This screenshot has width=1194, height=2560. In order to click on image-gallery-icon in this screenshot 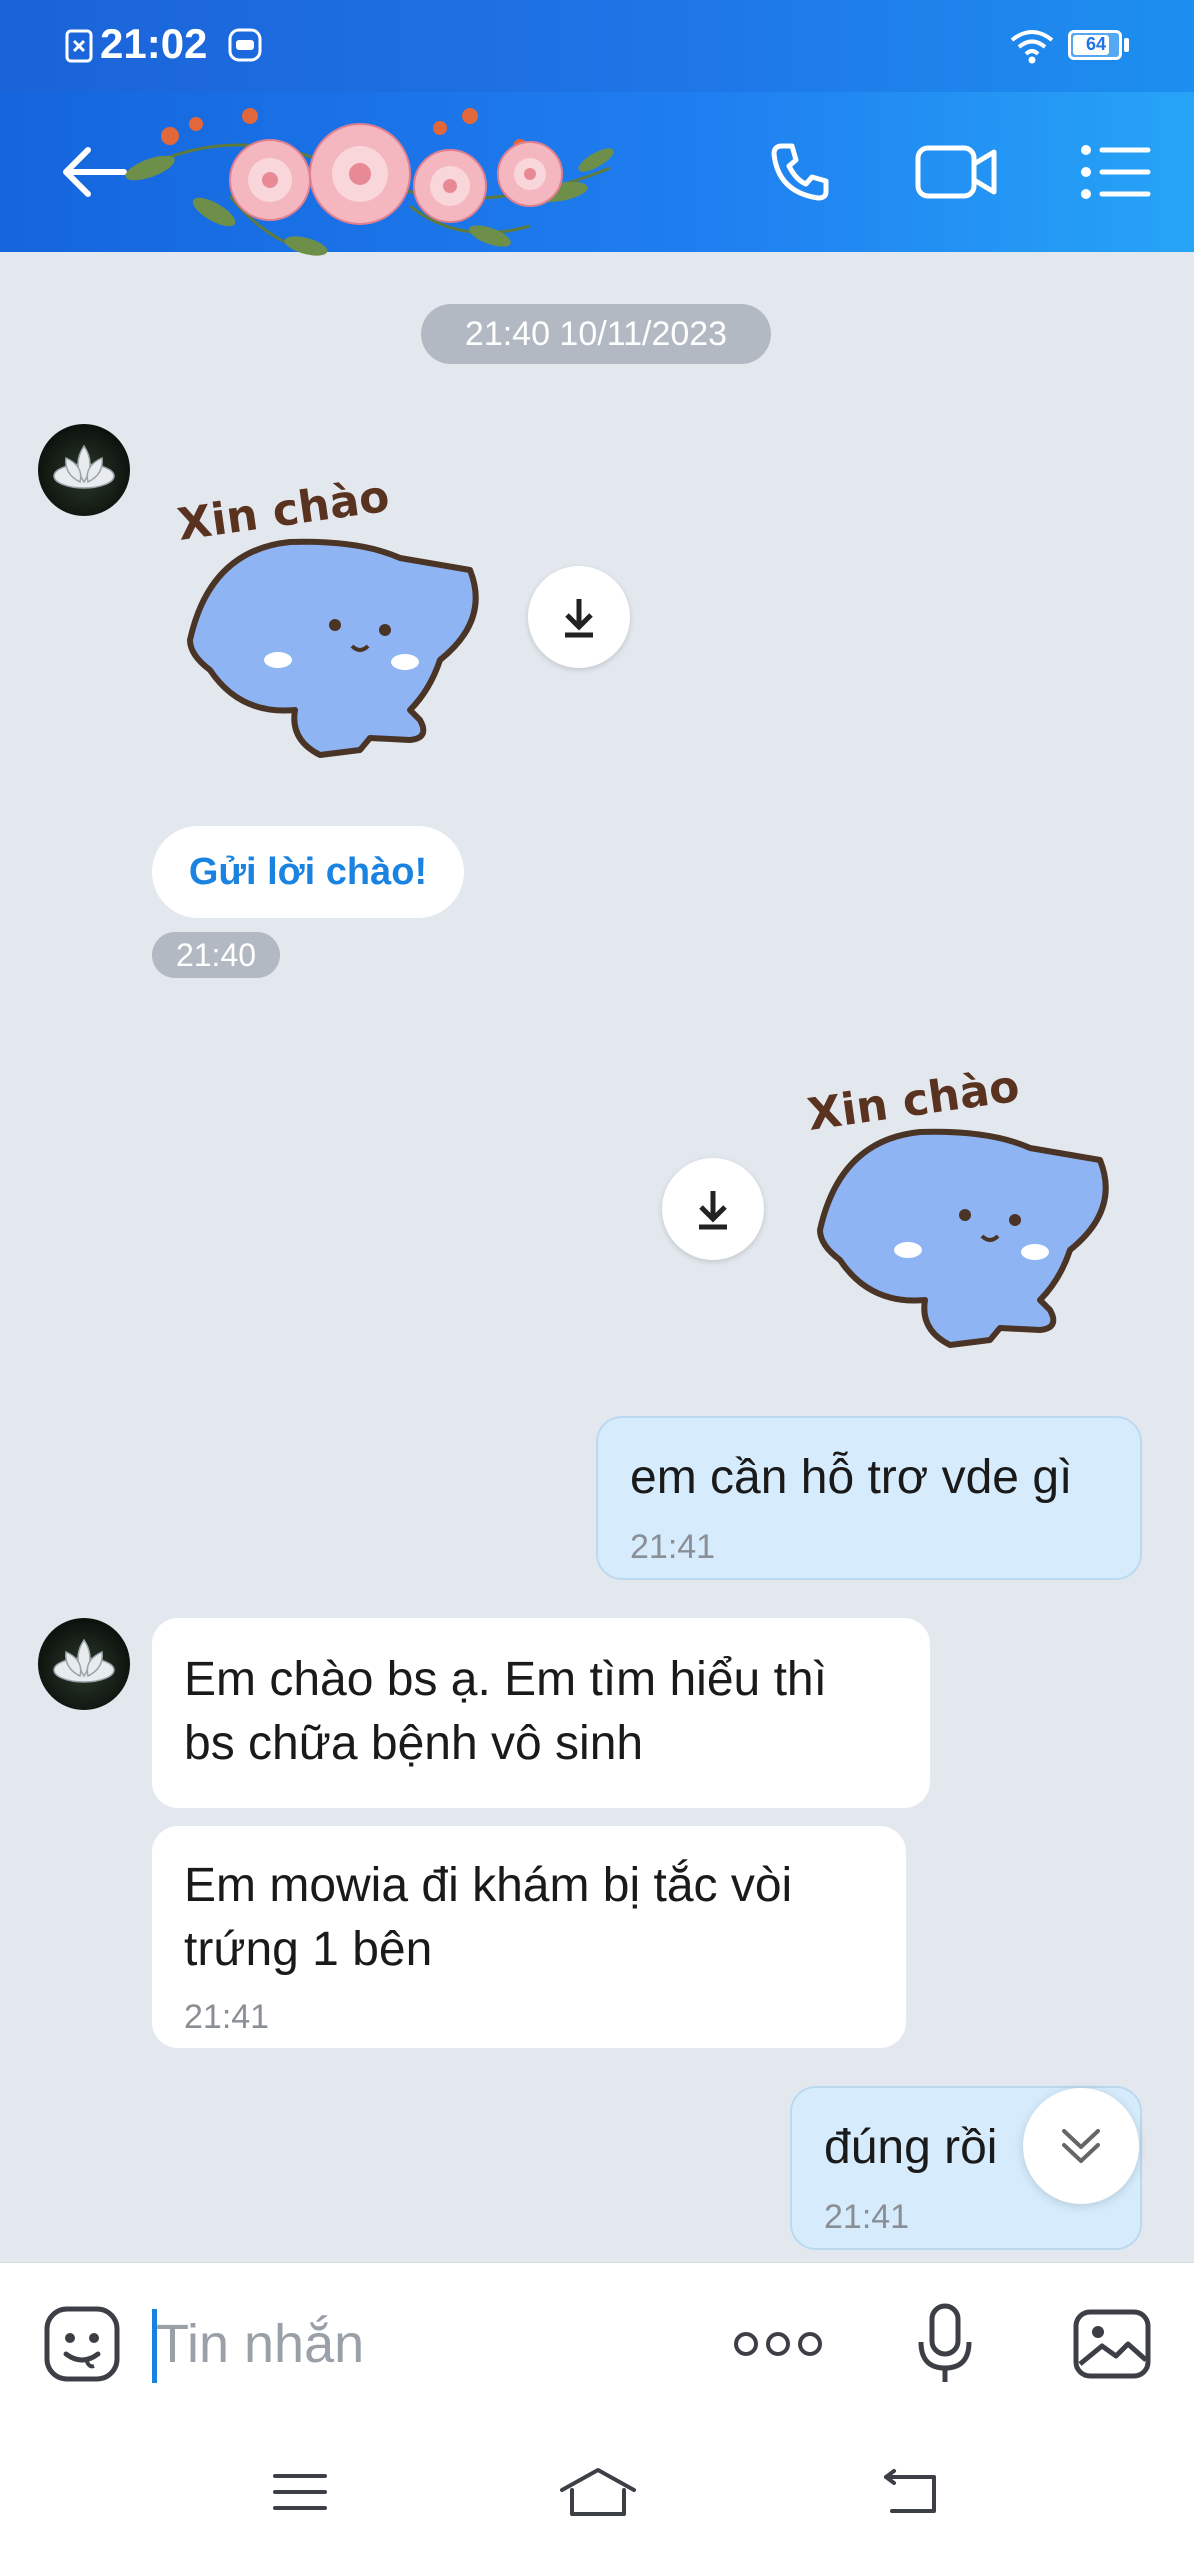, I will do `click(1112, 2344)`.